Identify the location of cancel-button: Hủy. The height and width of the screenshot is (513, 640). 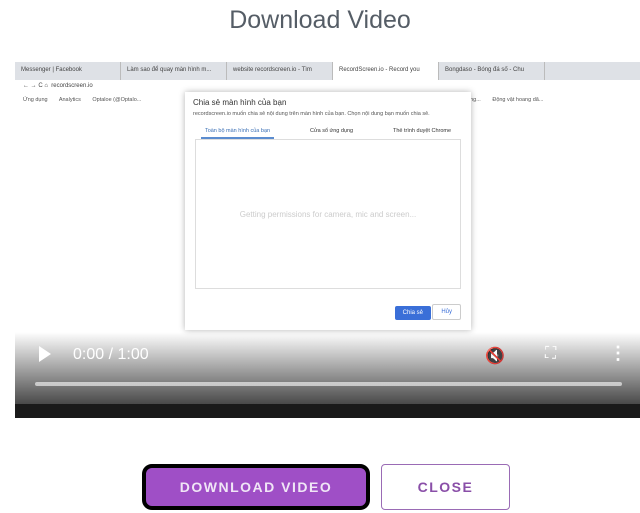
(446, 312).